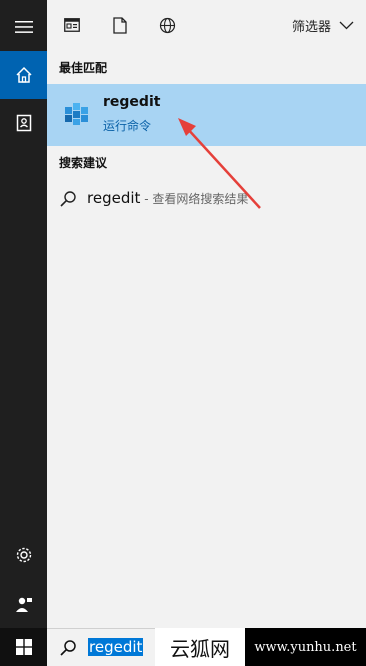 The image size is (366, 666). I want to click on gear-icon, so click(23, 555).